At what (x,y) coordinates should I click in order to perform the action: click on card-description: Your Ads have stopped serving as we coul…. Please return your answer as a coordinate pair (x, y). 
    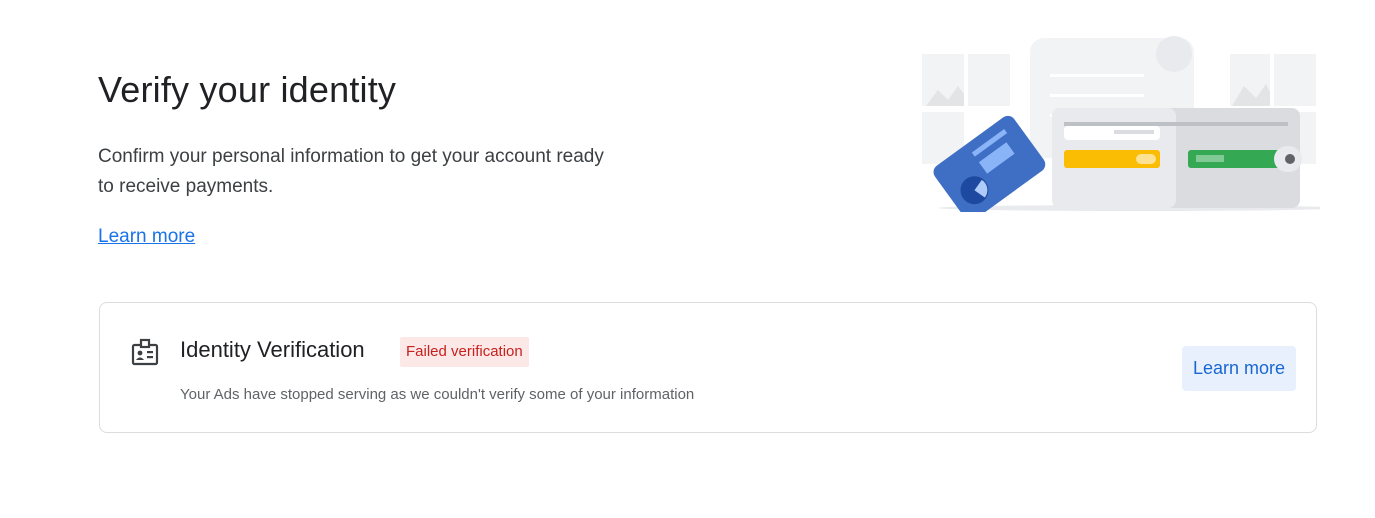
    Looking at the image, I should click on (437, 394).